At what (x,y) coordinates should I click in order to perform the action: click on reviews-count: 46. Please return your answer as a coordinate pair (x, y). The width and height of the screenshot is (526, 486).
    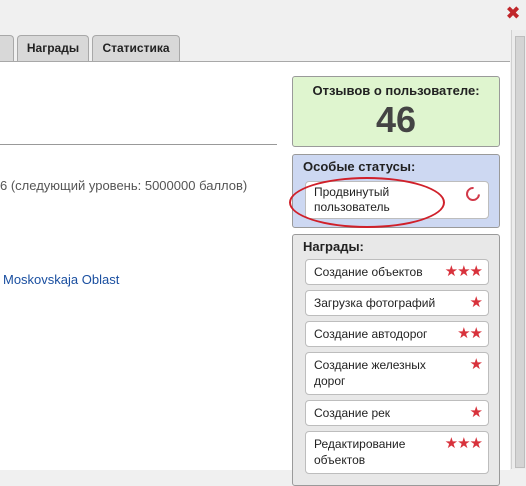
    Looking at the image, I should click on (396, 119).